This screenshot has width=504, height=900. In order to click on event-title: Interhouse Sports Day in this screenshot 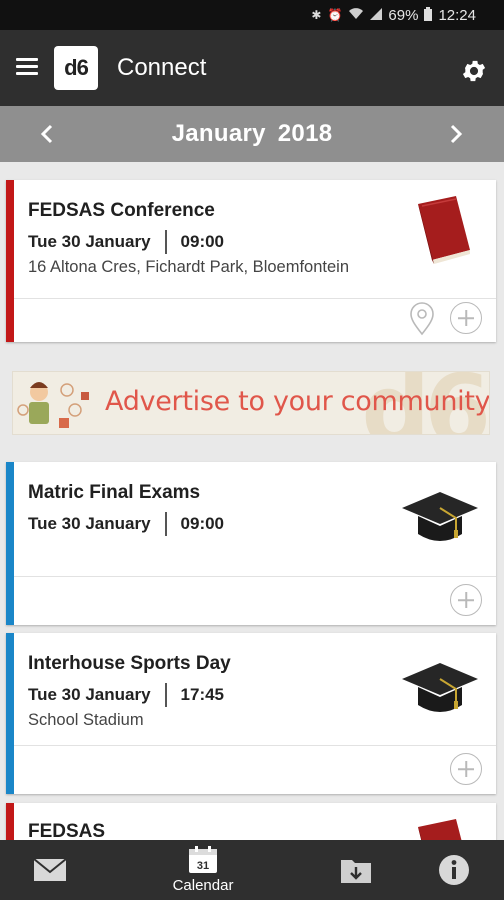, I will do `click(129, 663)`.